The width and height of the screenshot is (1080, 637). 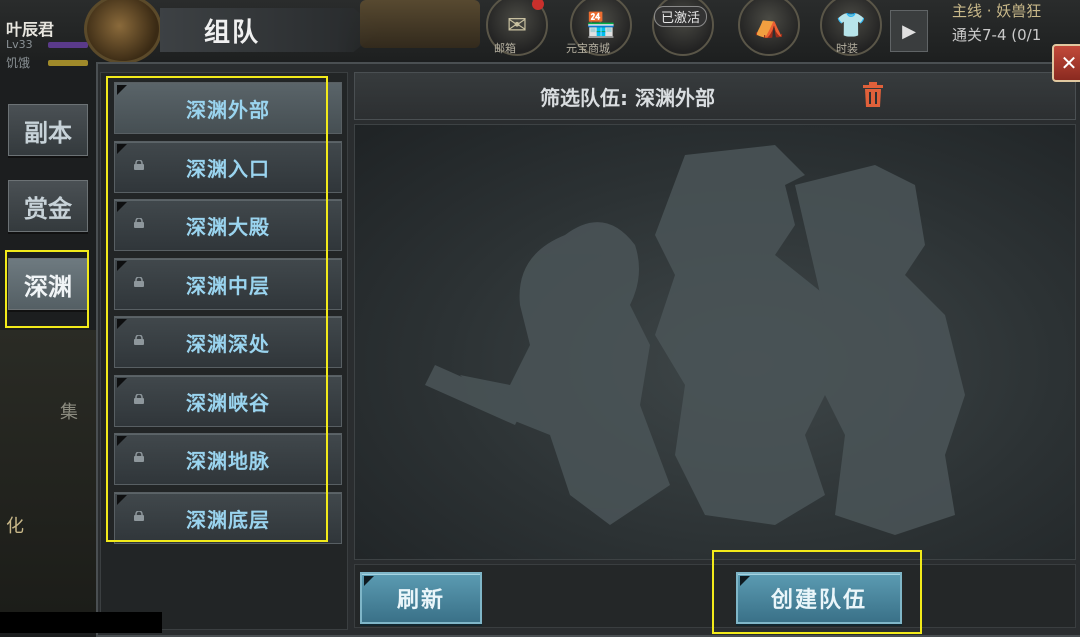 I want to click on dungeon-label: 深渊入口, so click(x=228, y=168).